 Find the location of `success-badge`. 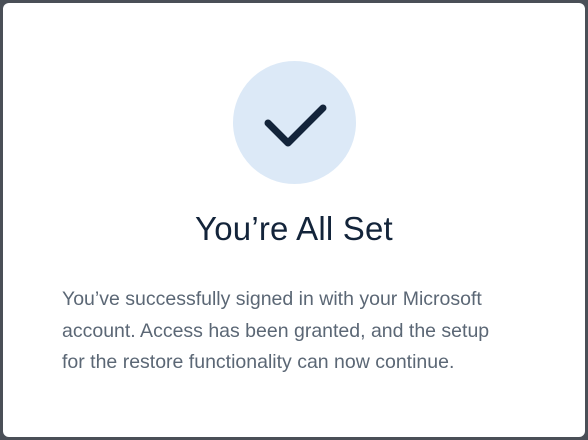

success-badge is located at coordinates (294, 122).